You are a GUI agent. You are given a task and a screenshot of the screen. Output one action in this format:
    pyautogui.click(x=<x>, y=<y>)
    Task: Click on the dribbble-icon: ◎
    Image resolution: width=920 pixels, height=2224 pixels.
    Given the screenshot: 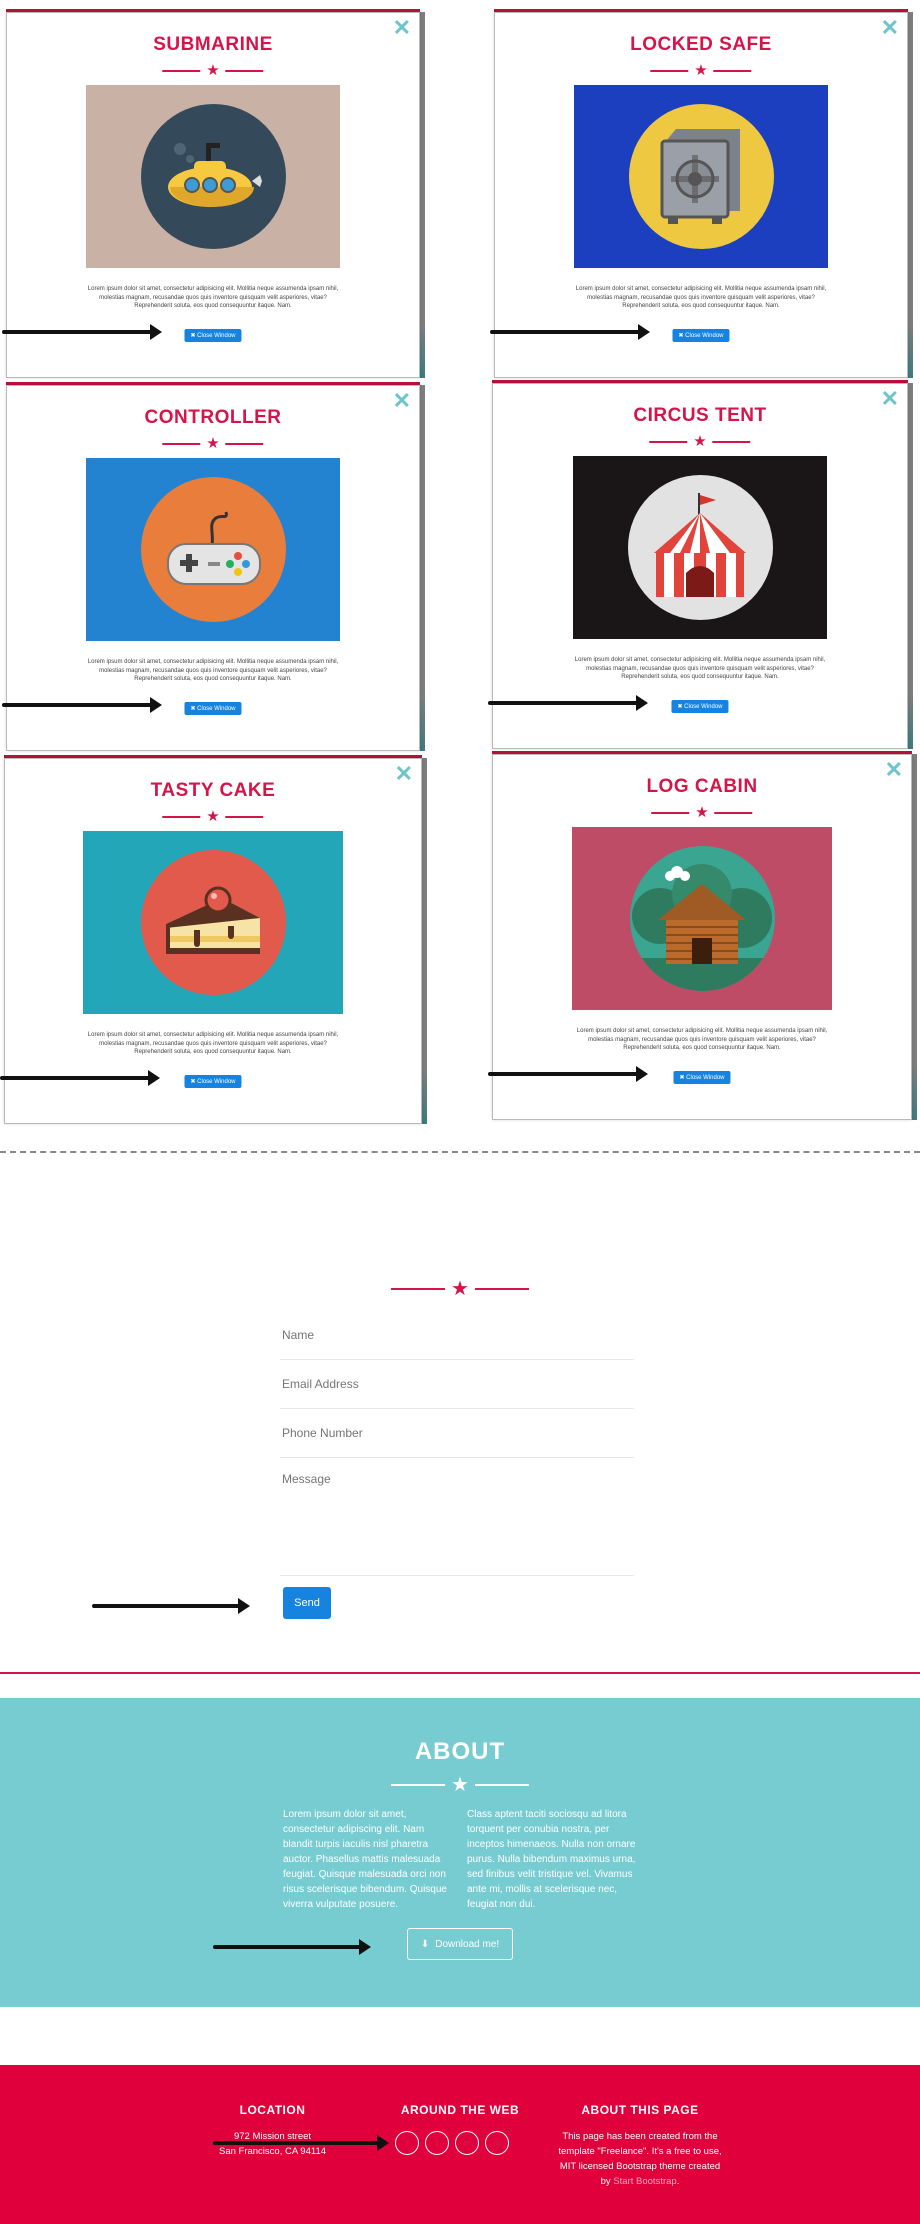 What is the action you would take?
    pyautogui.click(x=497, y=2143)
    